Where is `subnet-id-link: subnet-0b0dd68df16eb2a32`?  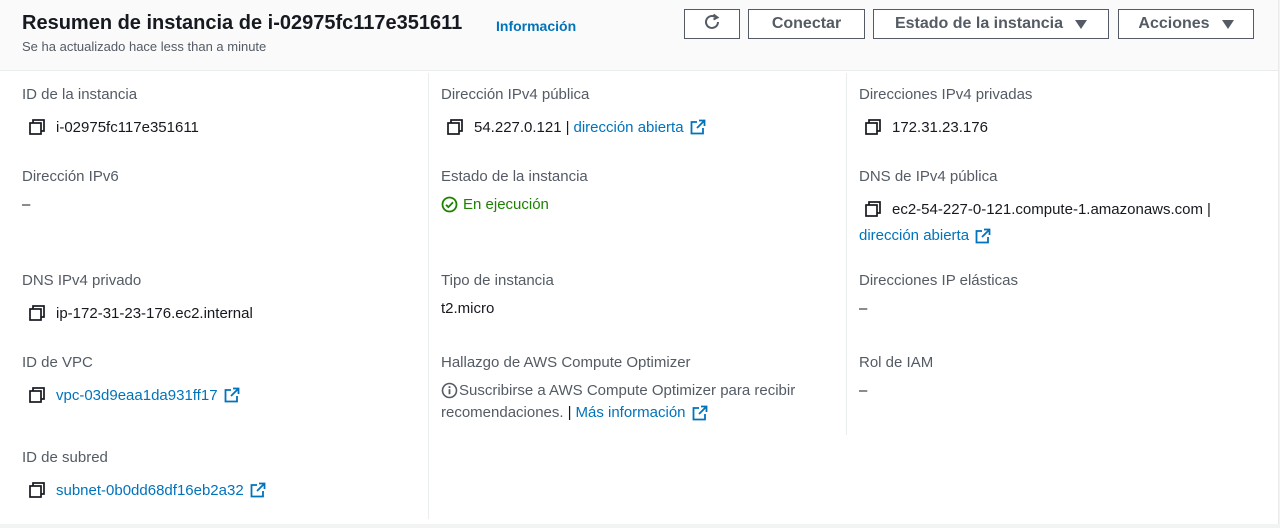 subnet-id-link: subnet-0b0dd68df16eb2a32 is located at coordinates (150, 490).